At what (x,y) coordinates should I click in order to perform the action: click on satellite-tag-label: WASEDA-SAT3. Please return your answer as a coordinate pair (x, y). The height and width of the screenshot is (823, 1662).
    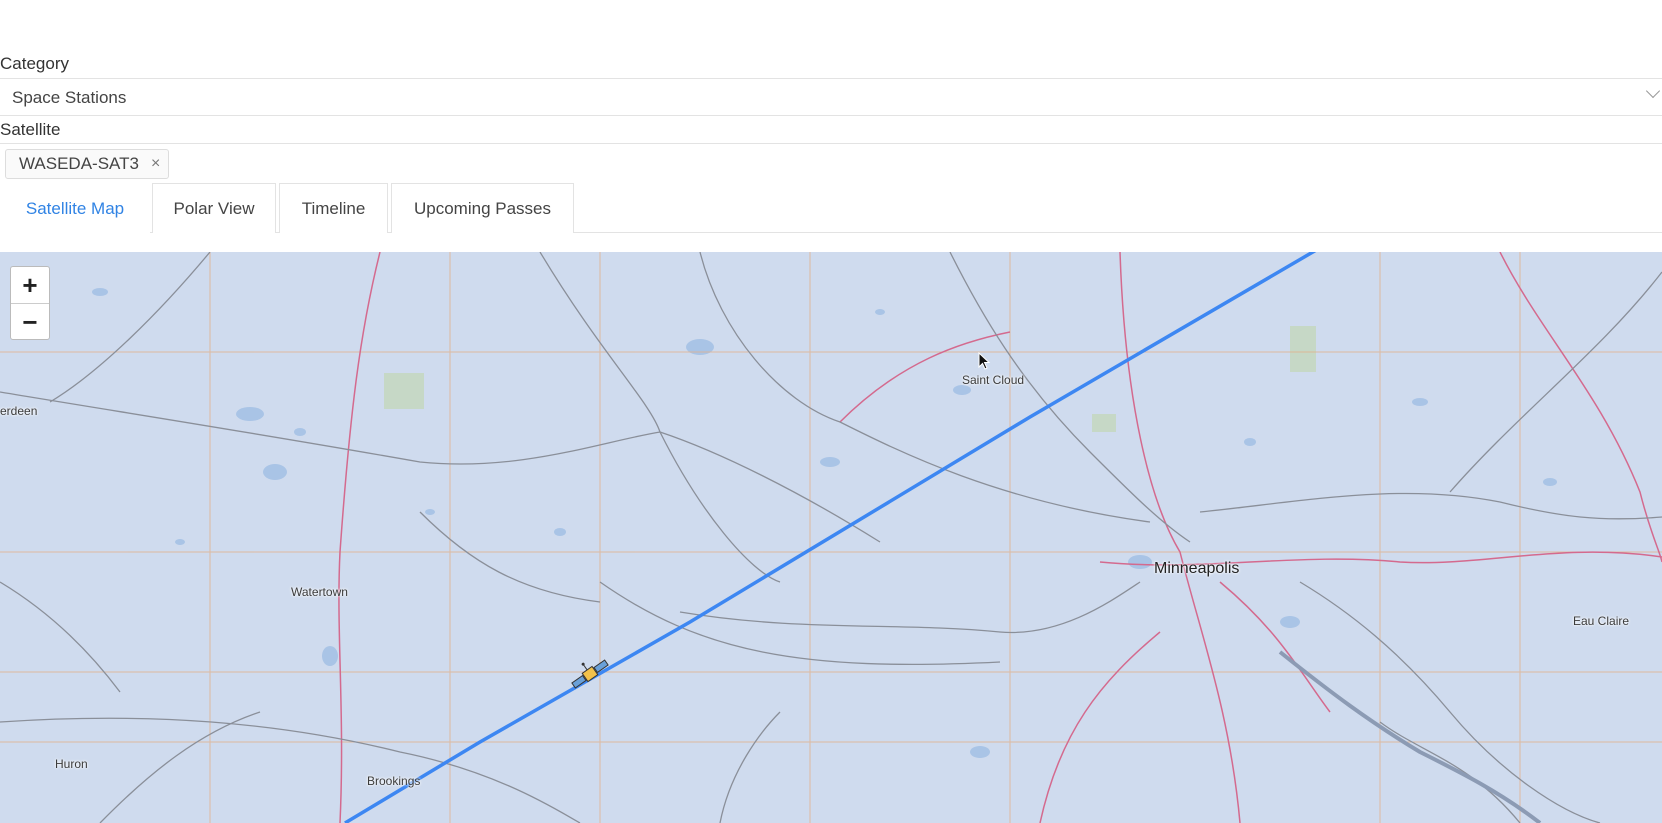
    Looking at the image, I should click on (79, 163).